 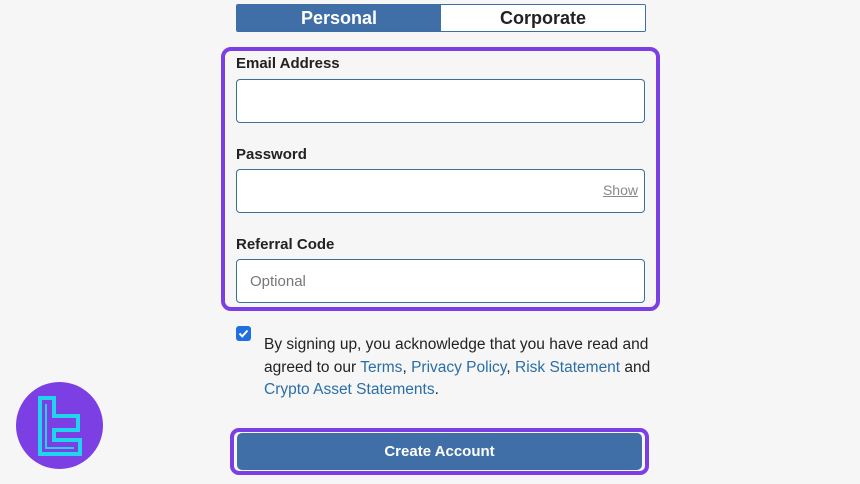 I want to click on email-field-container, so click(x=440, y=101).